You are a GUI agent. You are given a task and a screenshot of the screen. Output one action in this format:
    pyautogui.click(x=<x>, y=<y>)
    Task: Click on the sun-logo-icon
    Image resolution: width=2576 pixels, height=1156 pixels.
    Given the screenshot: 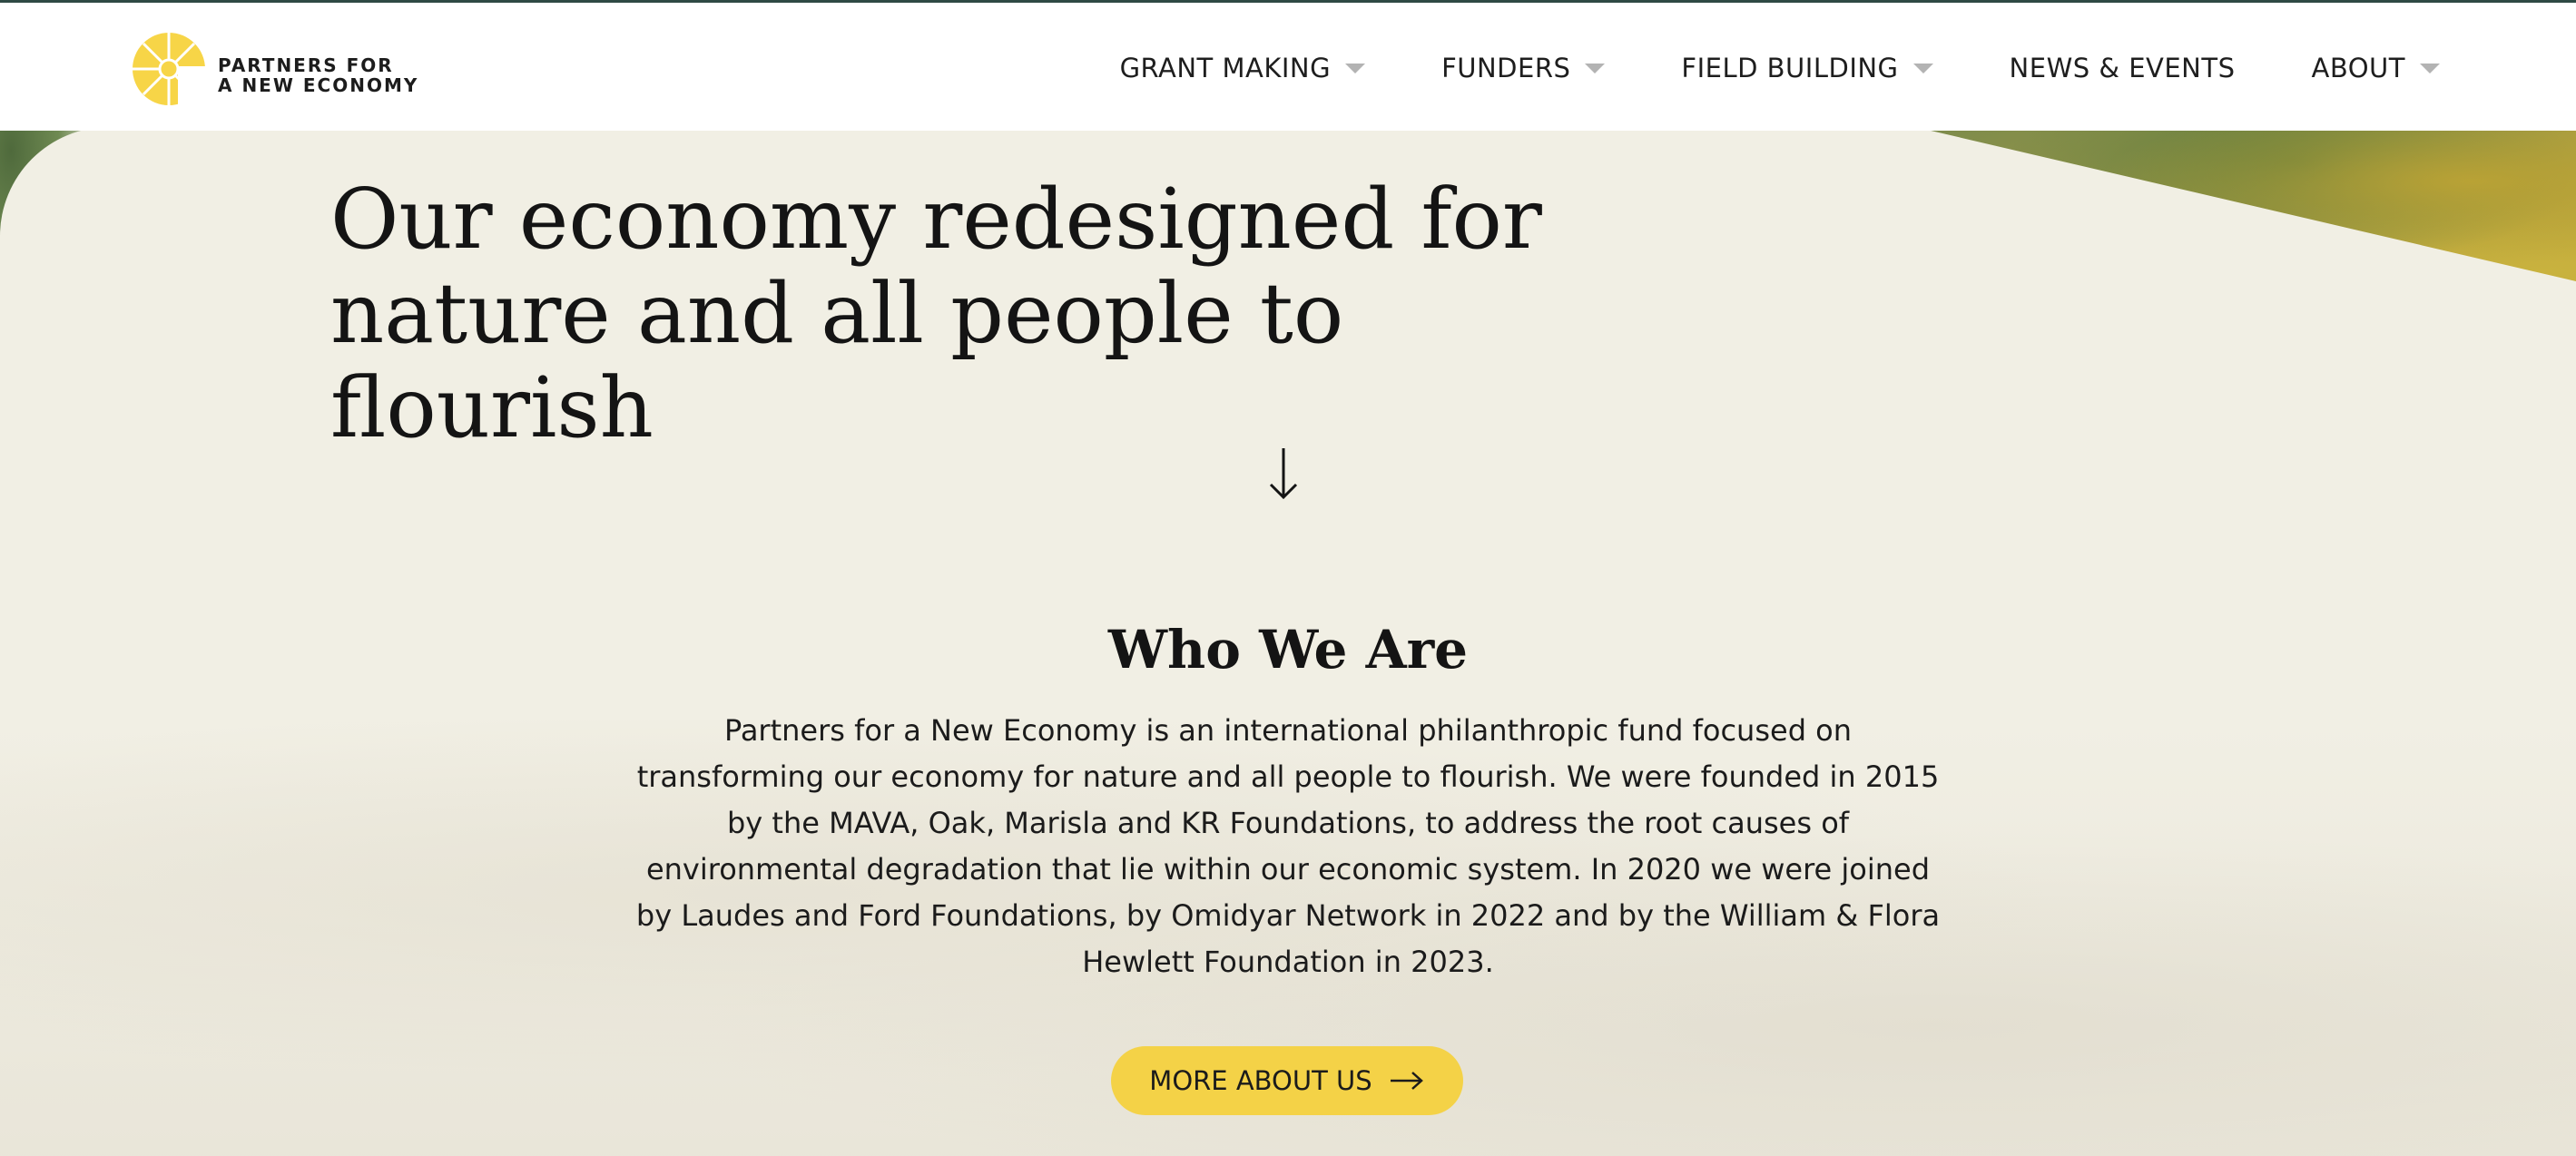 What is the action you would take?
    pyautogui.click(x=172, y=70)
    